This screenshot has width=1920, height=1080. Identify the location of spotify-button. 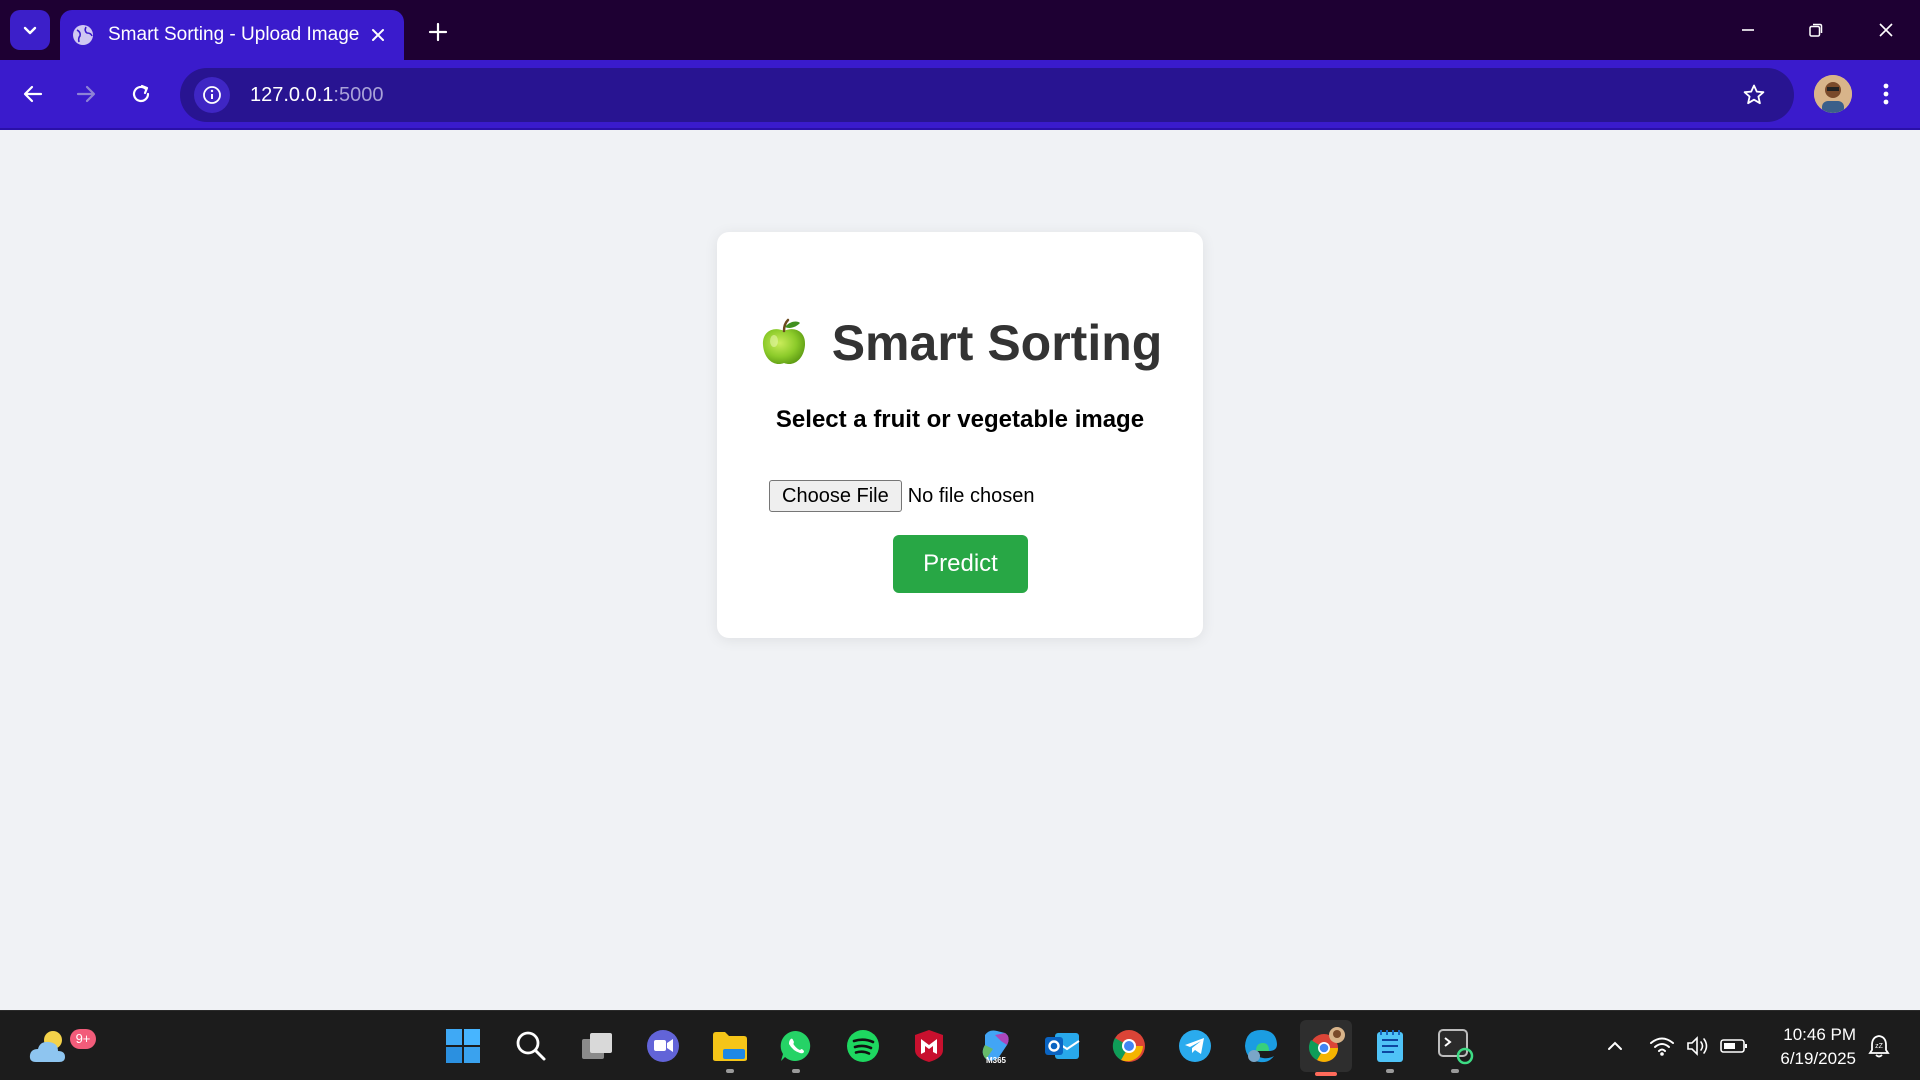
(863, 1046).